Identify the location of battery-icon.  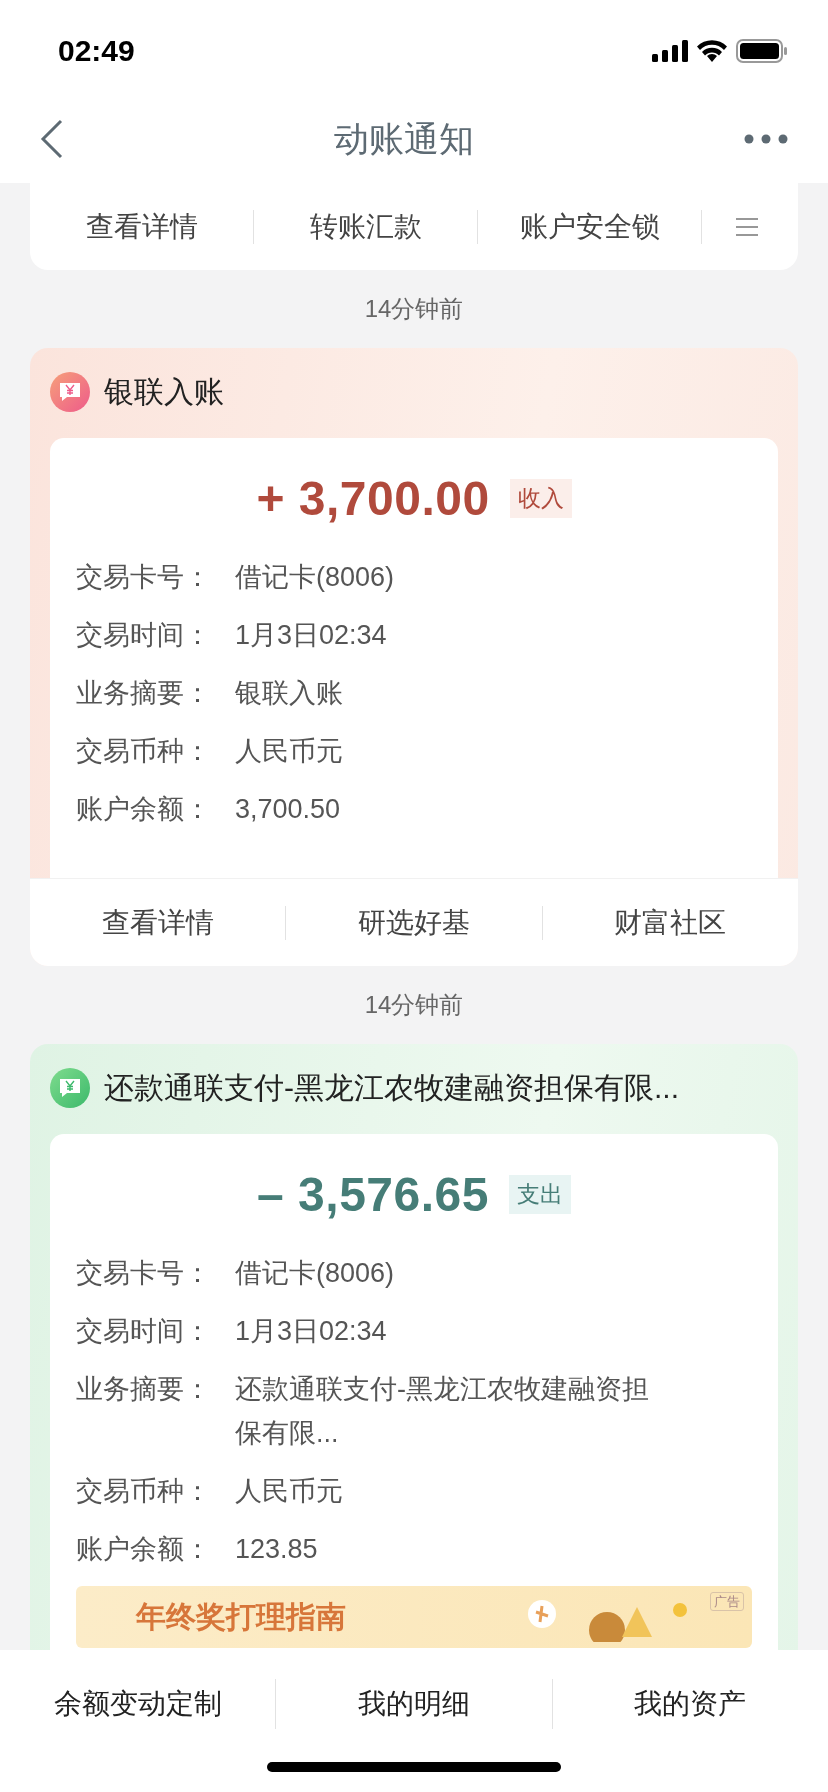
(762, 50).